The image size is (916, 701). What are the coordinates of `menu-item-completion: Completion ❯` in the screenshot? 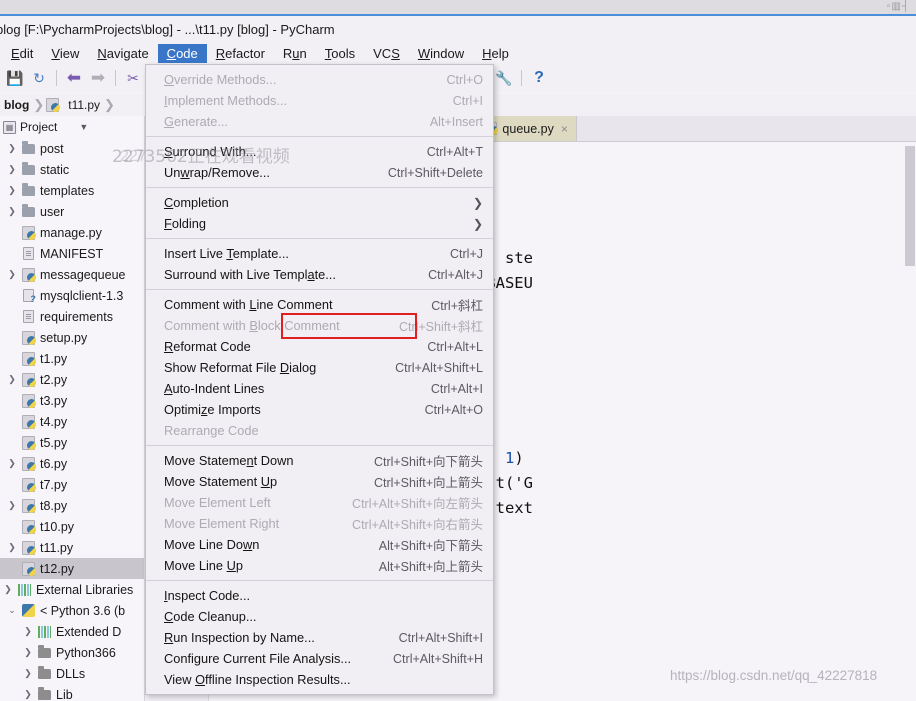 It's located at (319, 202).